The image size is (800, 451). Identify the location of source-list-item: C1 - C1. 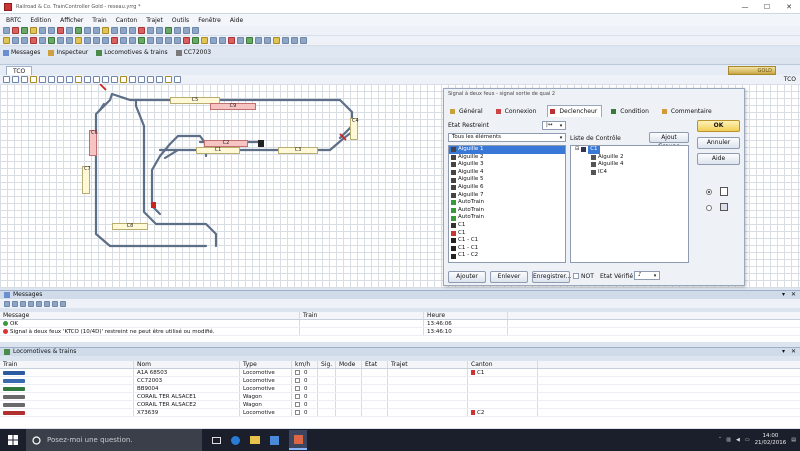
(507, 249).